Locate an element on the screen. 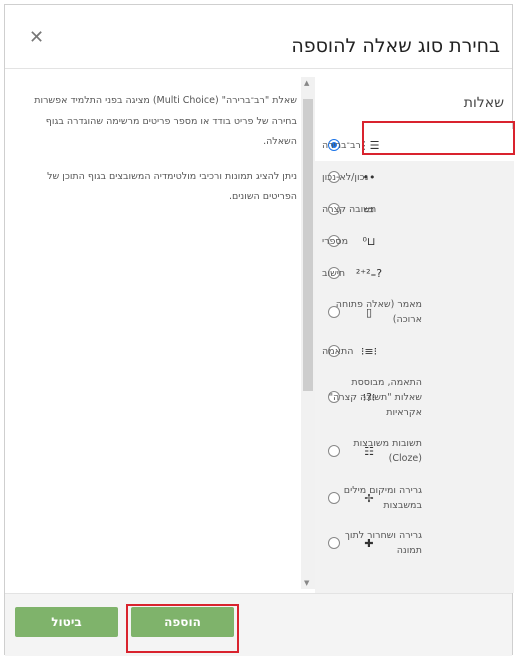 The image size is (517, 659). option-label: נכון/לא-נכון is located at coordinates (345, 177).